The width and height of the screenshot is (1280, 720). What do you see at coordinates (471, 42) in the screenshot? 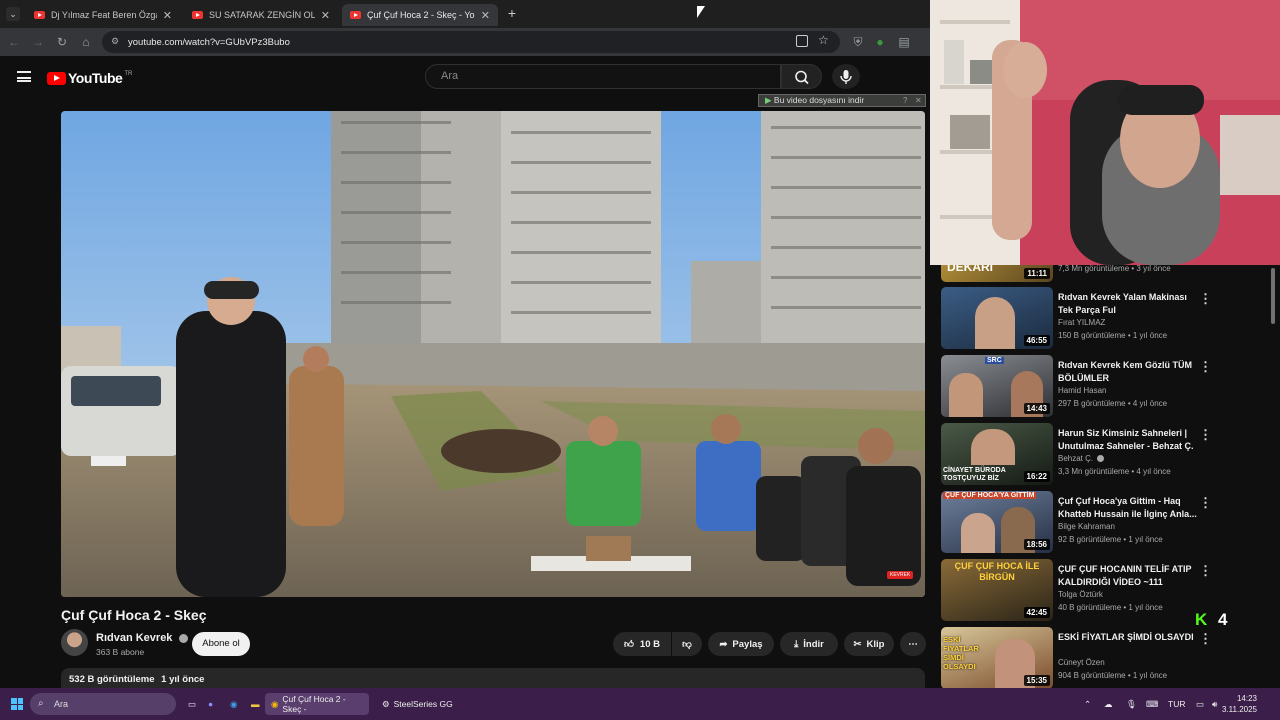
I see `address-bar: ⚙ youtube.com/watch?v=GUbVPz3Bubo ☆` at bounding box center [471, 42].